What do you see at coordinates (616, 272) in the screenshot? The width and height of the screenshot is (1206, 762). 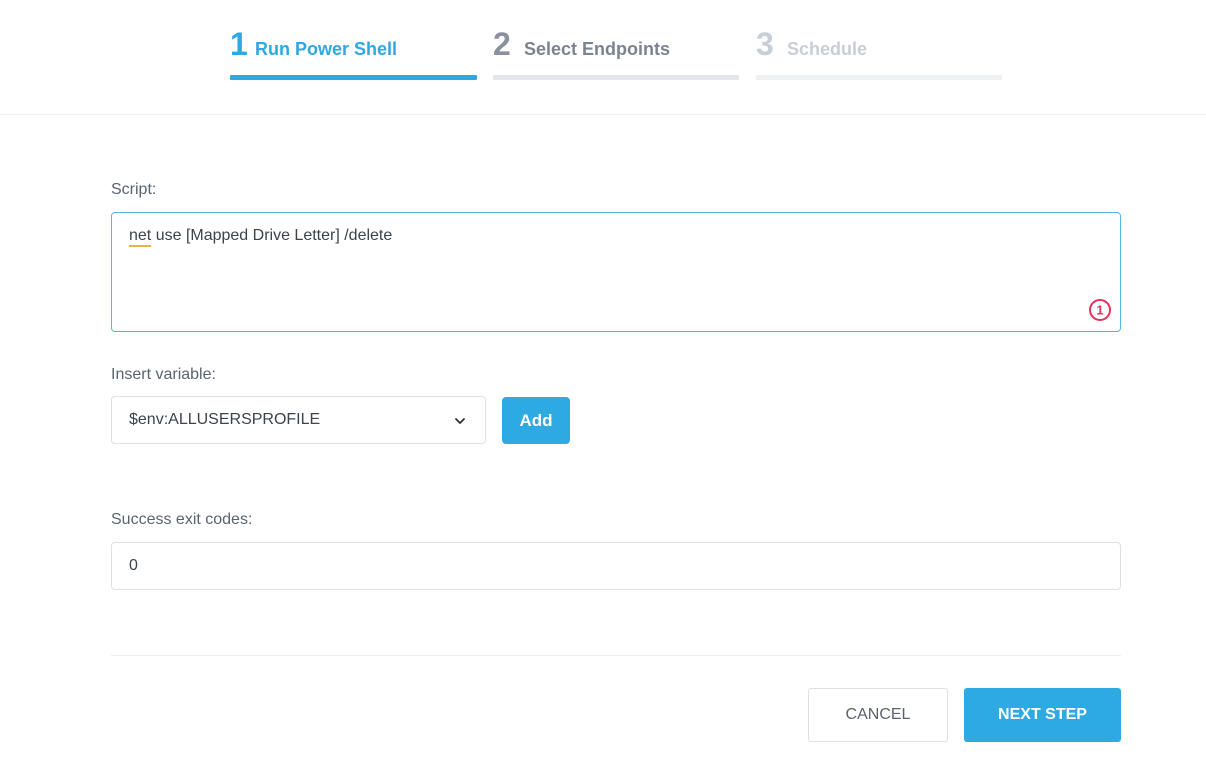 I see `script-textarea: net use [Mapped Drive Letter] /delete 1` at bounding box center [616, 272].